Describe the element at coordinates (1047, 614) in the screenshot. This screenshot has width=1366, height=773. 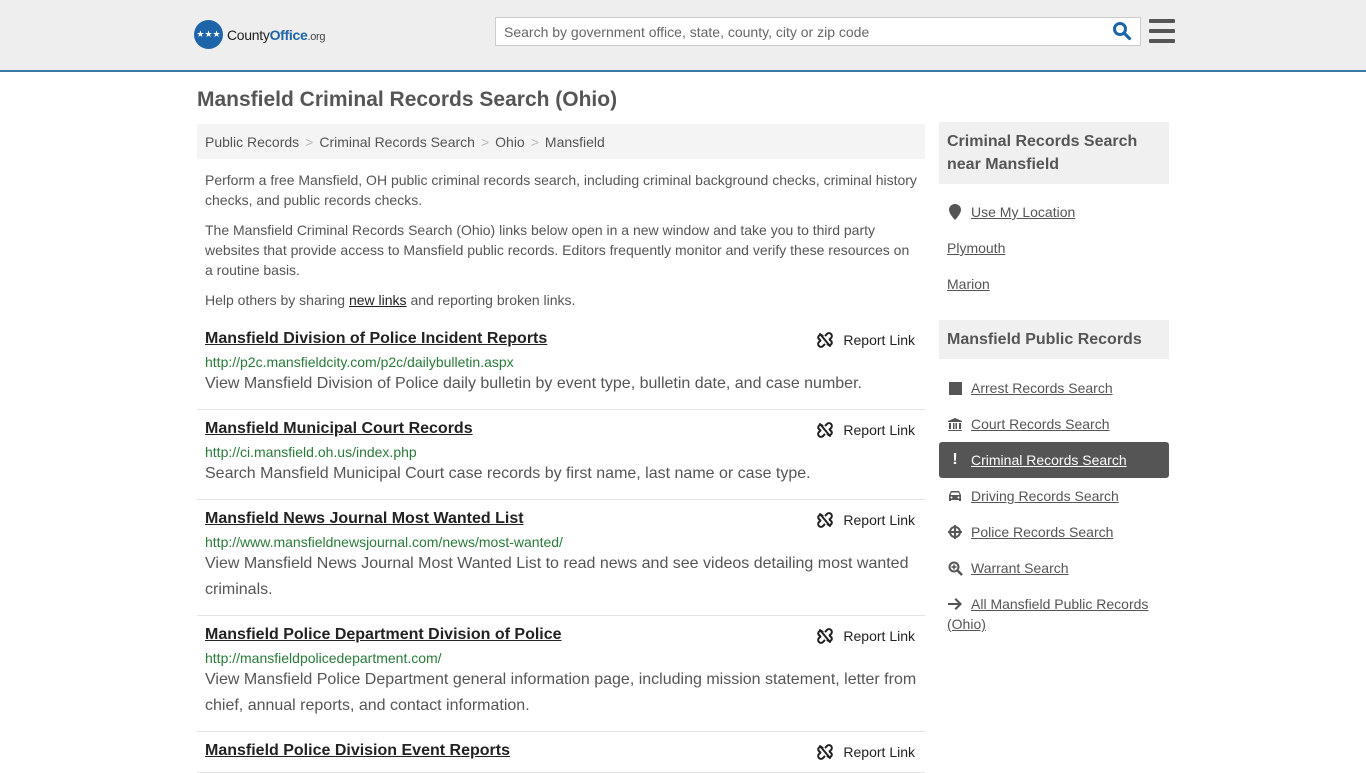
I see `sidebar-link: All Mansfield Public Records (Ohio)` at that location.